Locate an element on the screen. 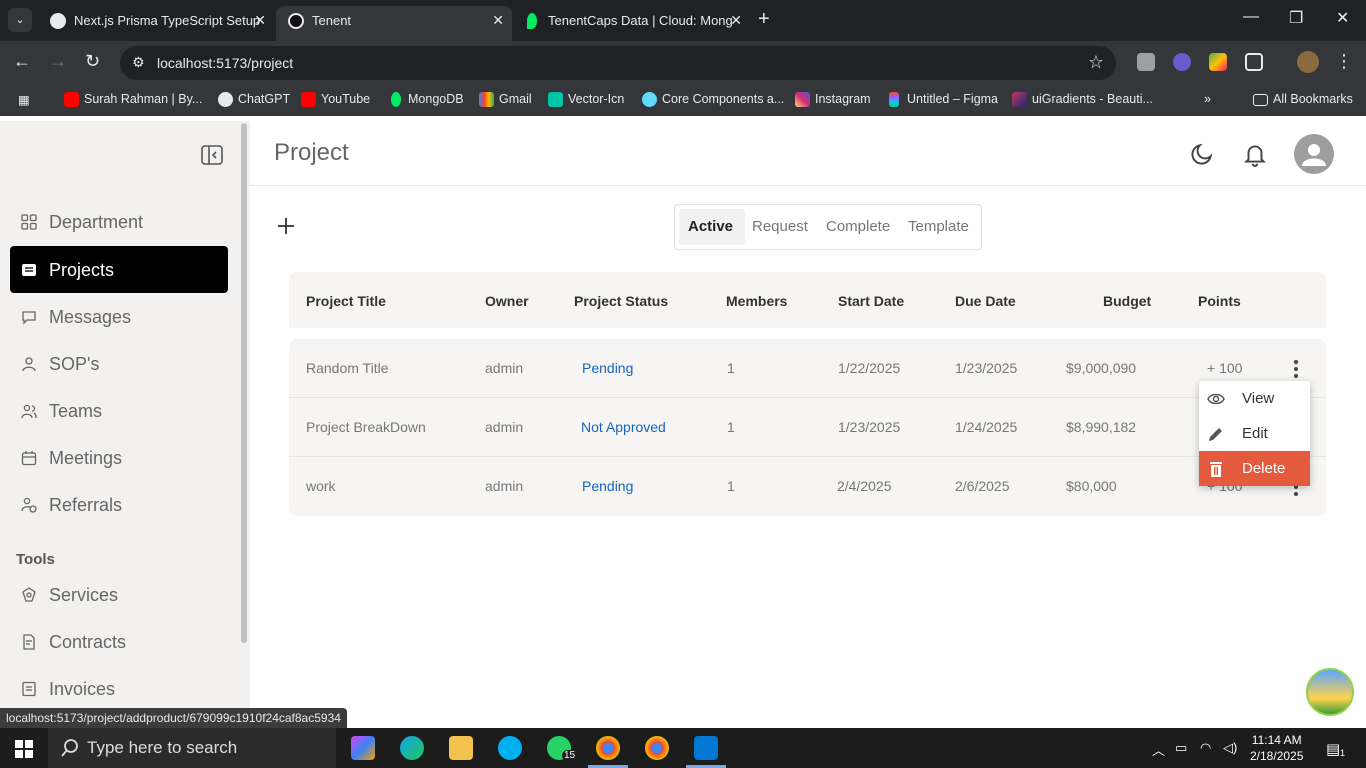  bookmark-item: Gmail is located at coordinates (505, 99).